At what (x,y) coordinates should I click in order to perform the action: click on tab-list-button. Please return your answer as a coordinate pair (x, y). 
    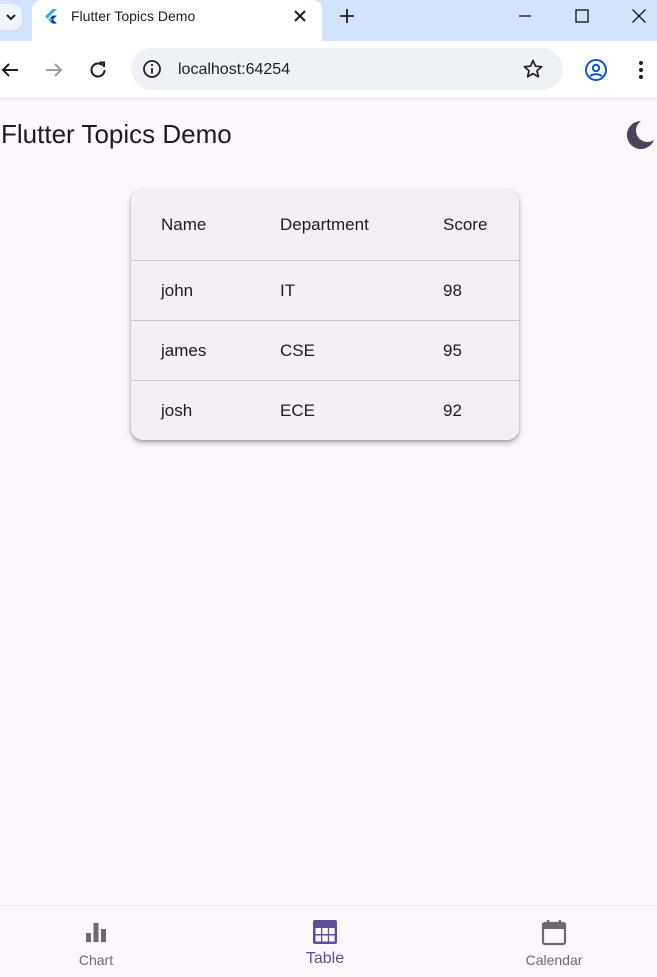
    Looking at the image, I should click on (11, 17).